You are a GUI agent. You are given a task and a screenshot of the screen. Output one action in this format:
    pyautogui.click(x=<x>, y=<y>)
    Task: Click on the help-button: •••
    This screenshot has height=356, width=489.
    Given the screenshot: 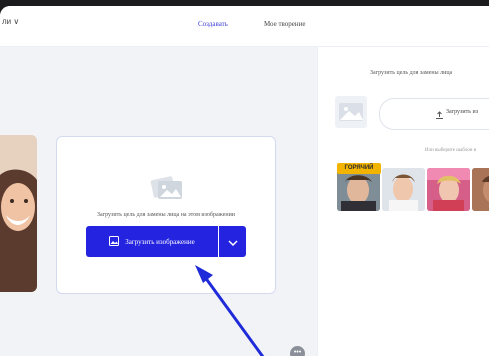 What is the action you would take?
    pyautogui.click(x=297, y=351)
    